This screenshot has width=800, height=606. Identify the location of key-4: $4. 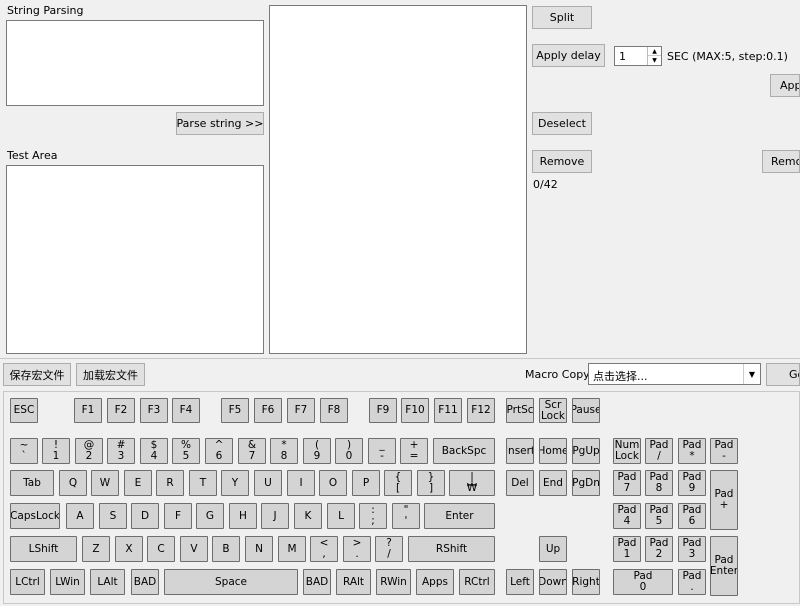
(154, 451).